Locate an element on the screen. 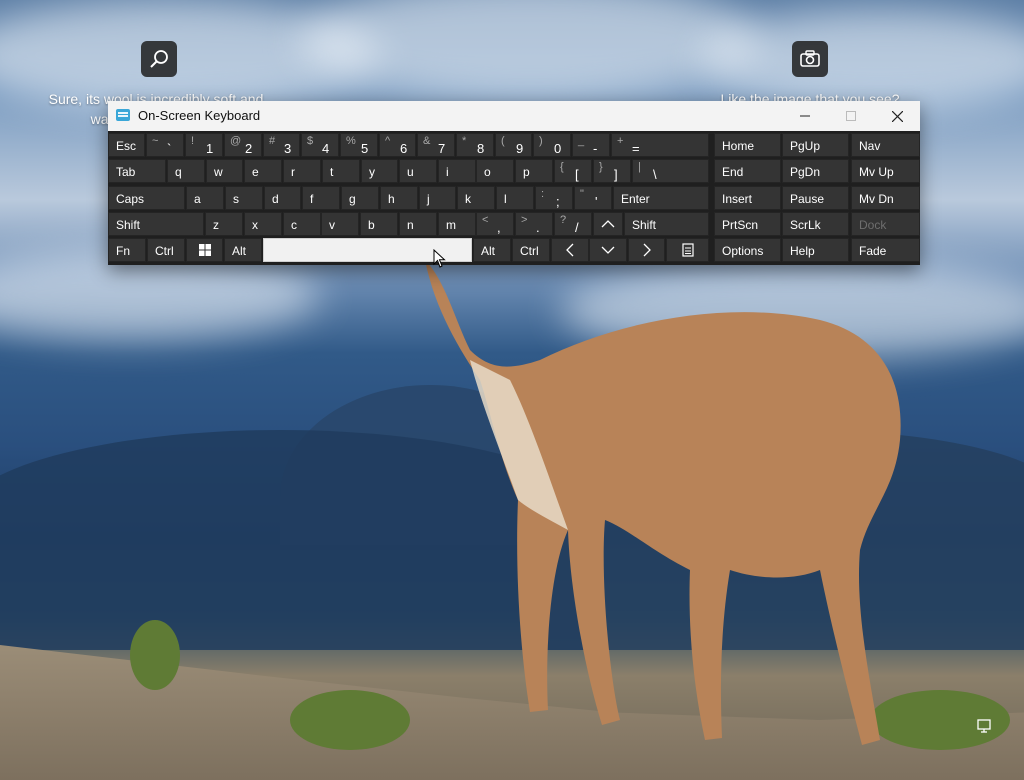  key-semicolon: :; is located at coordinates (554, 198).